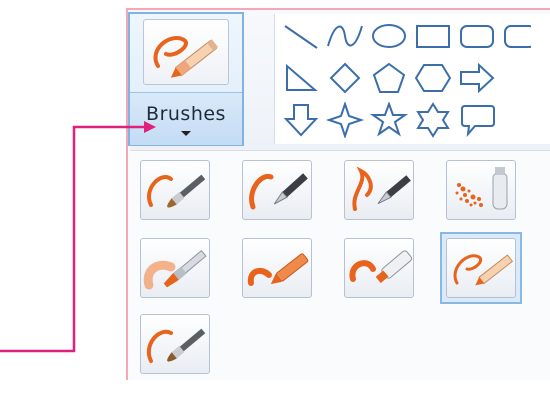  Describe the element at coordinates (477, 36) in the screenshot. I see `rounded-rectangle-shape-icon` at that location.